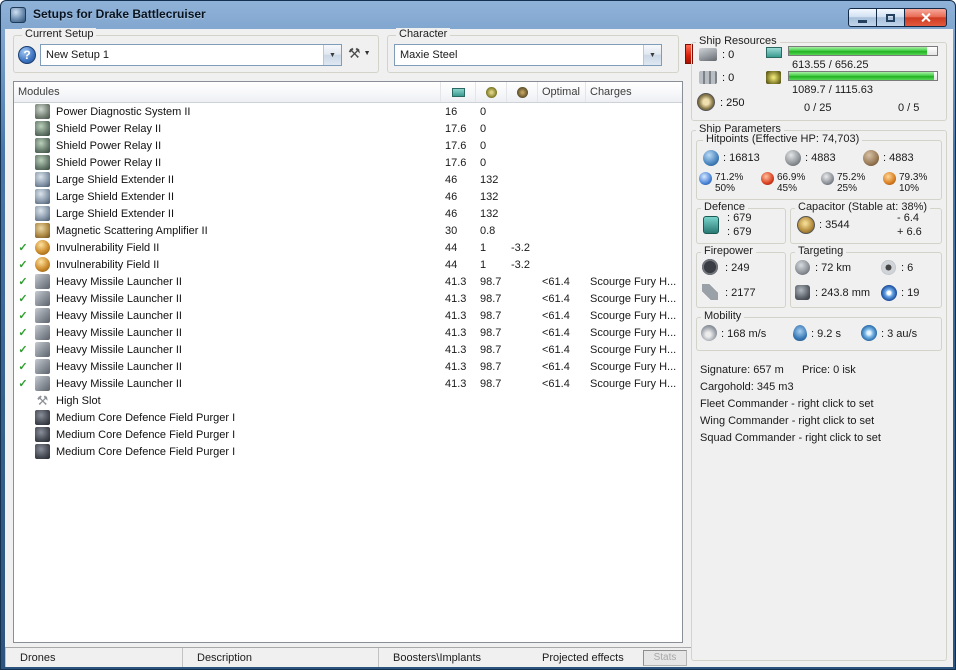 Image resolution: width=956 pixels, height=670 pixels. What do you see at coordinates (634, 92) in the screenshot?
I see `column-header-charges: Charges` at bounding box center [634, 92].